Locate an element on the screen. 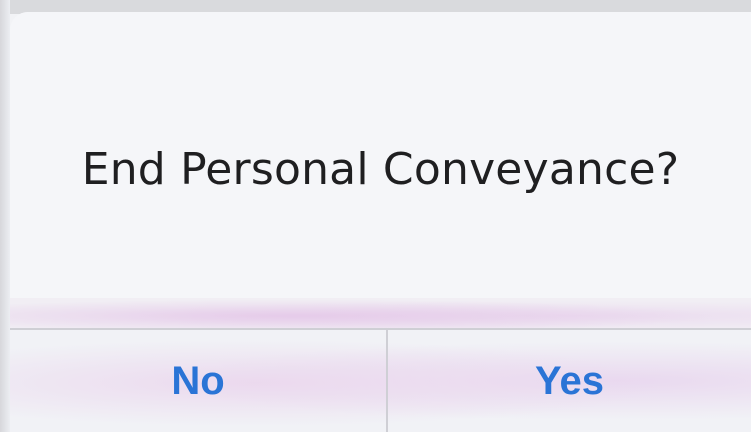 The width and height of the screenshot is (751, 432). no-button: No is located at coordinates (198, 381).